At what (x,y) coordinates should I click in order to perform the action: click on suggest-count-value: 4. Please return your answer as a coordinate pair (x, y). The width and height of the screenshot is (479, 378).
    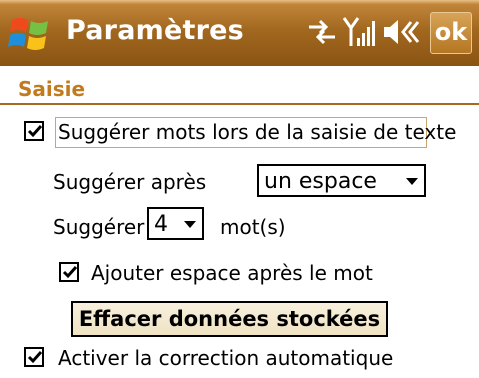
    Looking at the image, I should click on (161, 224).